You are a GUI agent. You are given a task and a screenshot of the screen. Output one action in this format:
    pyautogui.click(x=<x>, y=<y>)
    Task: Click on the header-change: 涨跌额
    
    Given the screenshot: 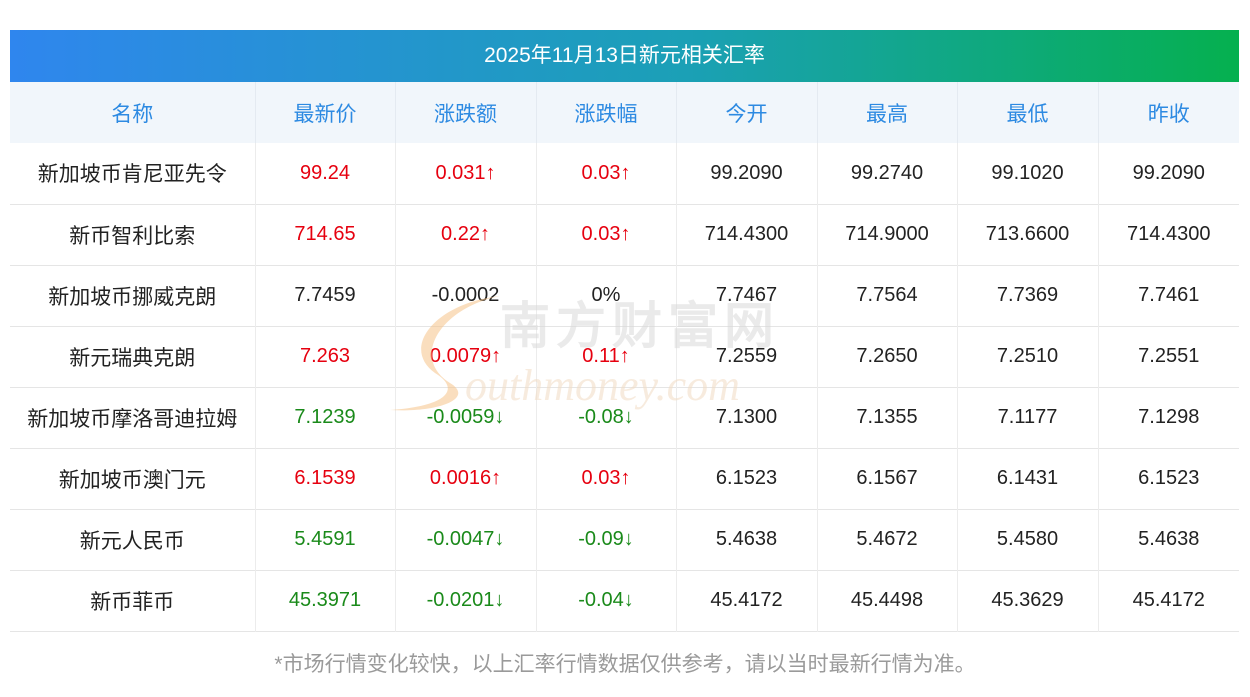 What is the action you would take?
    pyautogui.click(x=466, y=112)
    